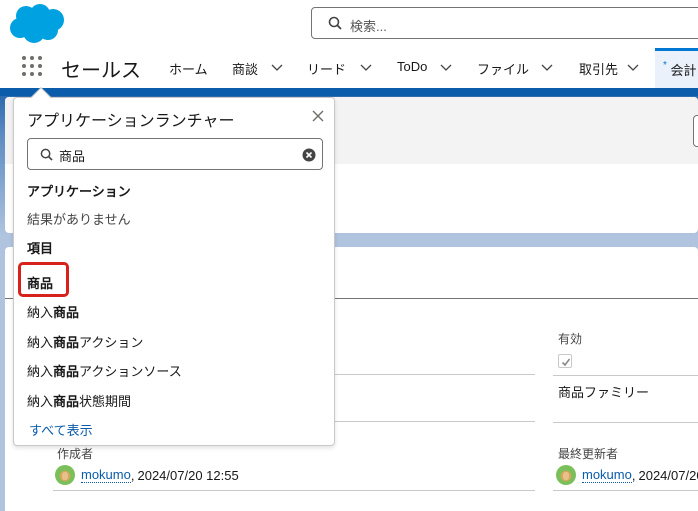  I want to click on product-family-label: 商品ファミリー, so click(604, 392).